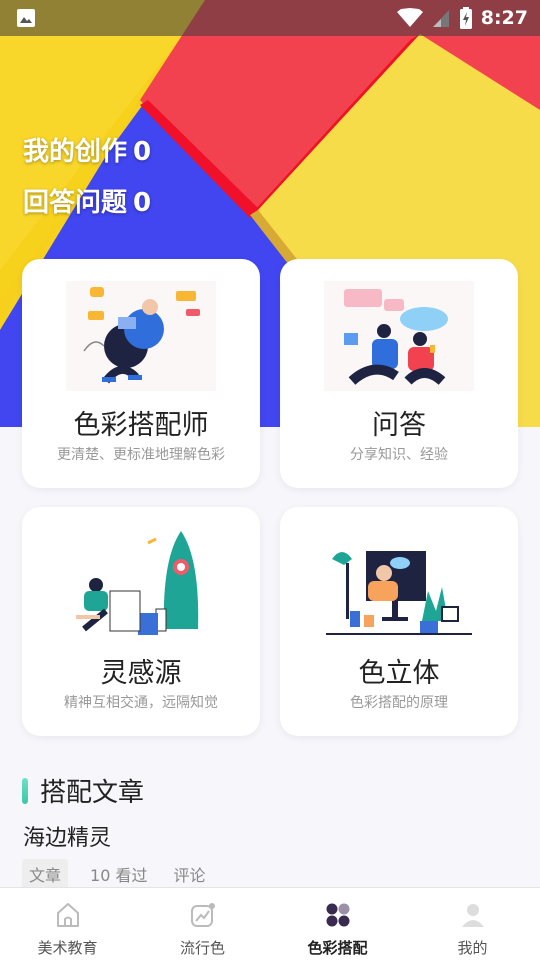 The height and width of the screenshot is (960, 540). I want to click on color-solid-card: 色立体 色彩搭配的原理, so click(399, 621).